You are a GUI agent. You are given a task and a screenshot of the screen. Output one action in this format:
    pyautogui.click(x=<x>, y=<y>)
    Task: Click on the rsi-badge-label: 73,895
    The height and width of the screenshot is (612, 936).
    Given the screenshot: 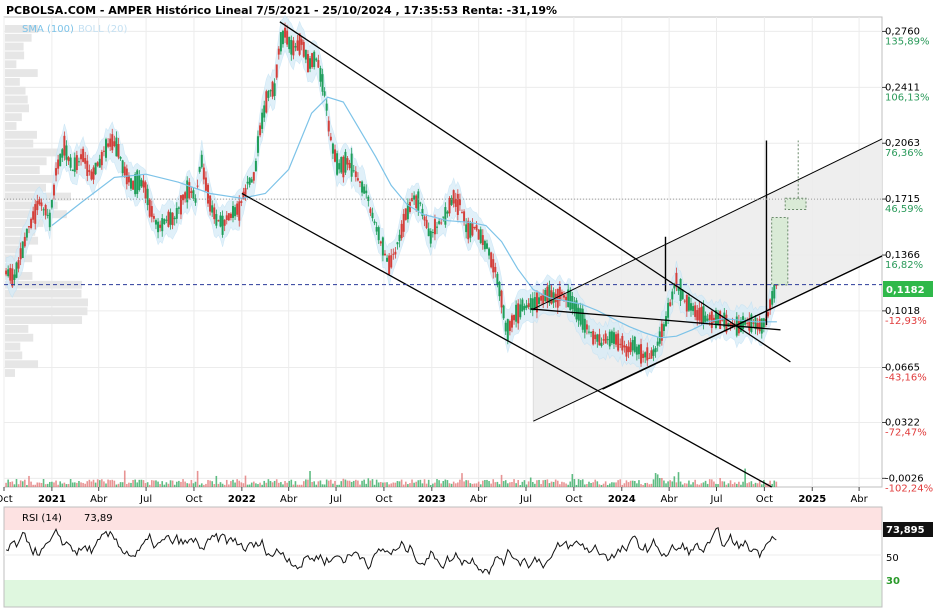 What is the action you would take?
    pyautogui.click(x=905, y=530)
    